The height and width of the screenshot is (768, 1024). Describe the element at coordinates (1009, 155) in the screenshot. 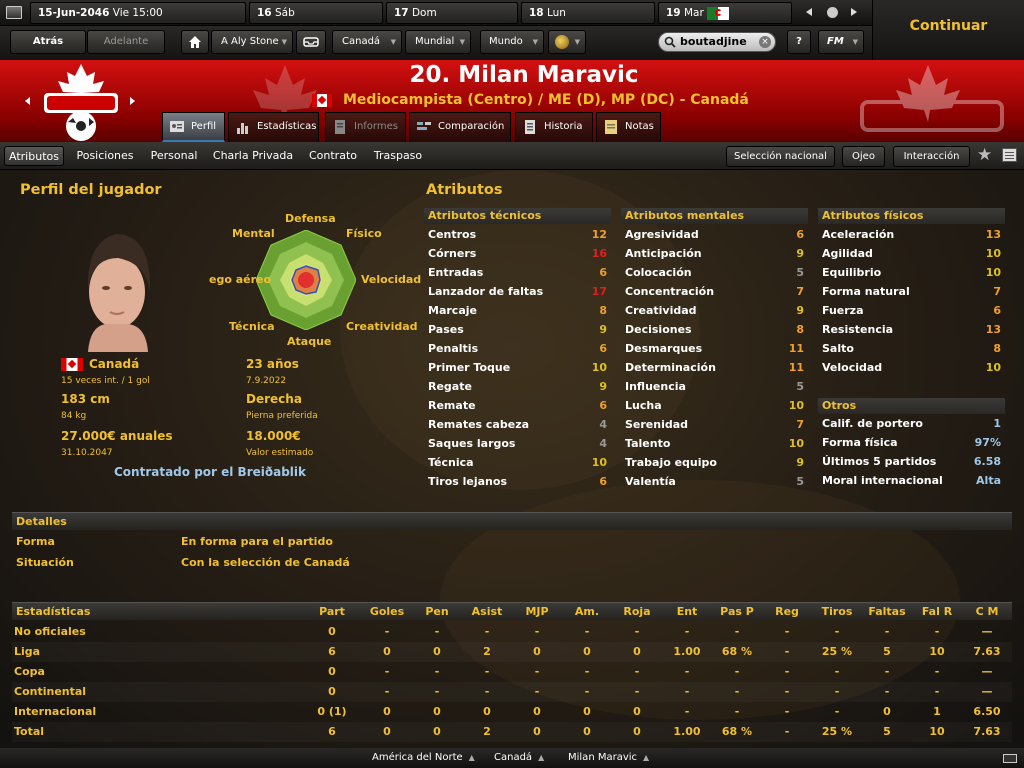

I see `notepad-icon` at that location.